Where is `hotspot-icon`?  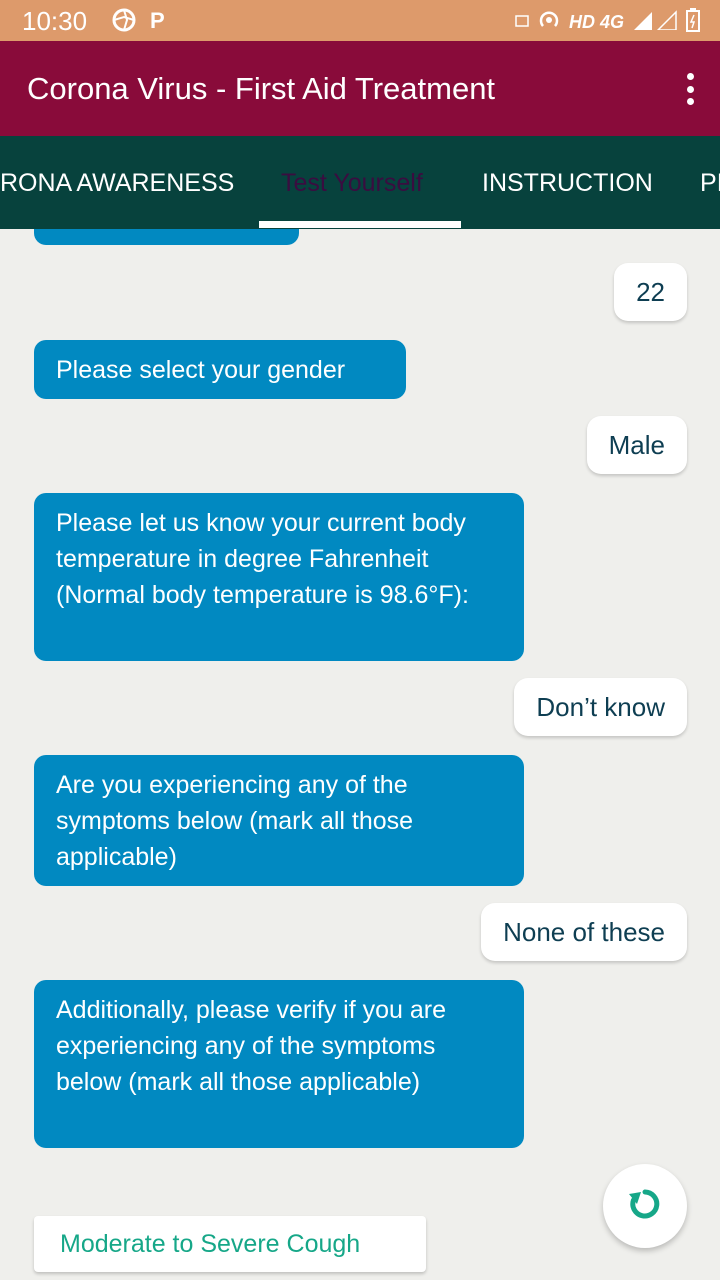
hotspot-icon is located at coordinates (549, 22).